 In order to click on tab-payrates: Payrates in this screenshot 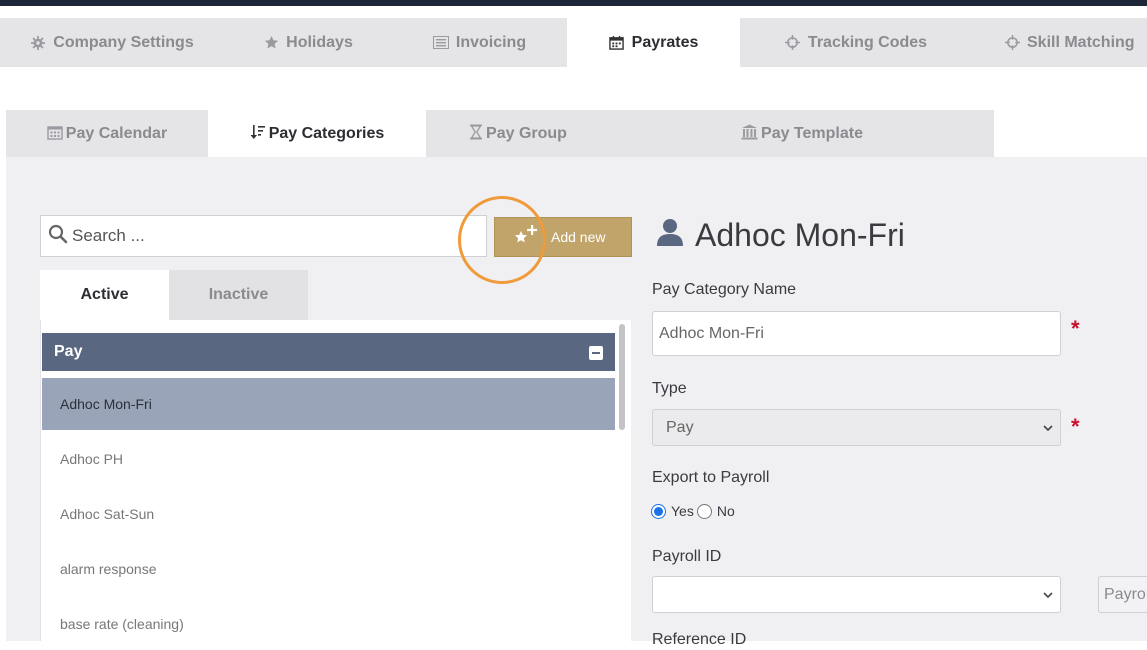, I will do `click(653, 42)`.